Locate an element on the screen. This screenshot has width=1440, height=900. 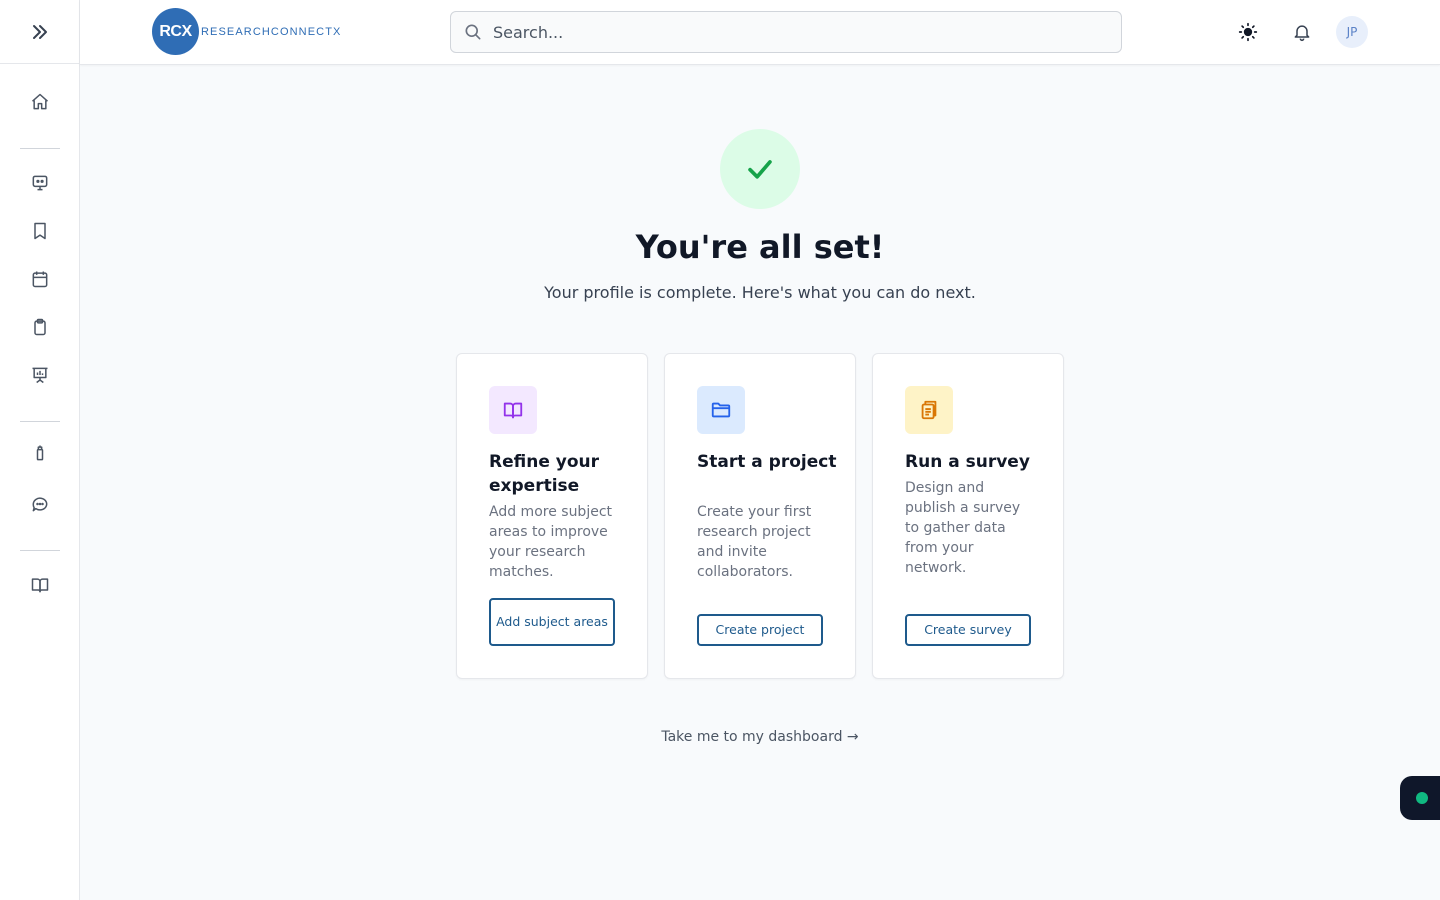
logo-mark: RCX is located at coordinates (175, 31).